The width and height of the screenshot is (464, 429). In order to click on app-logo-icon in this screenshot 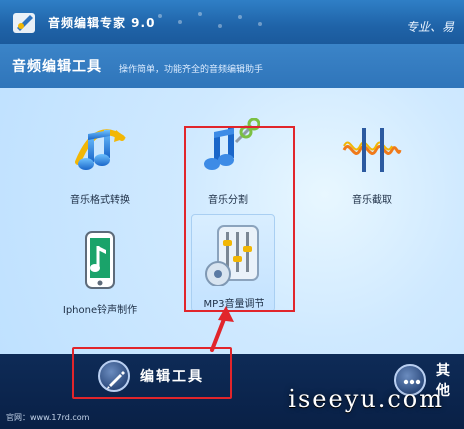, I will do `click(24, 23)`.